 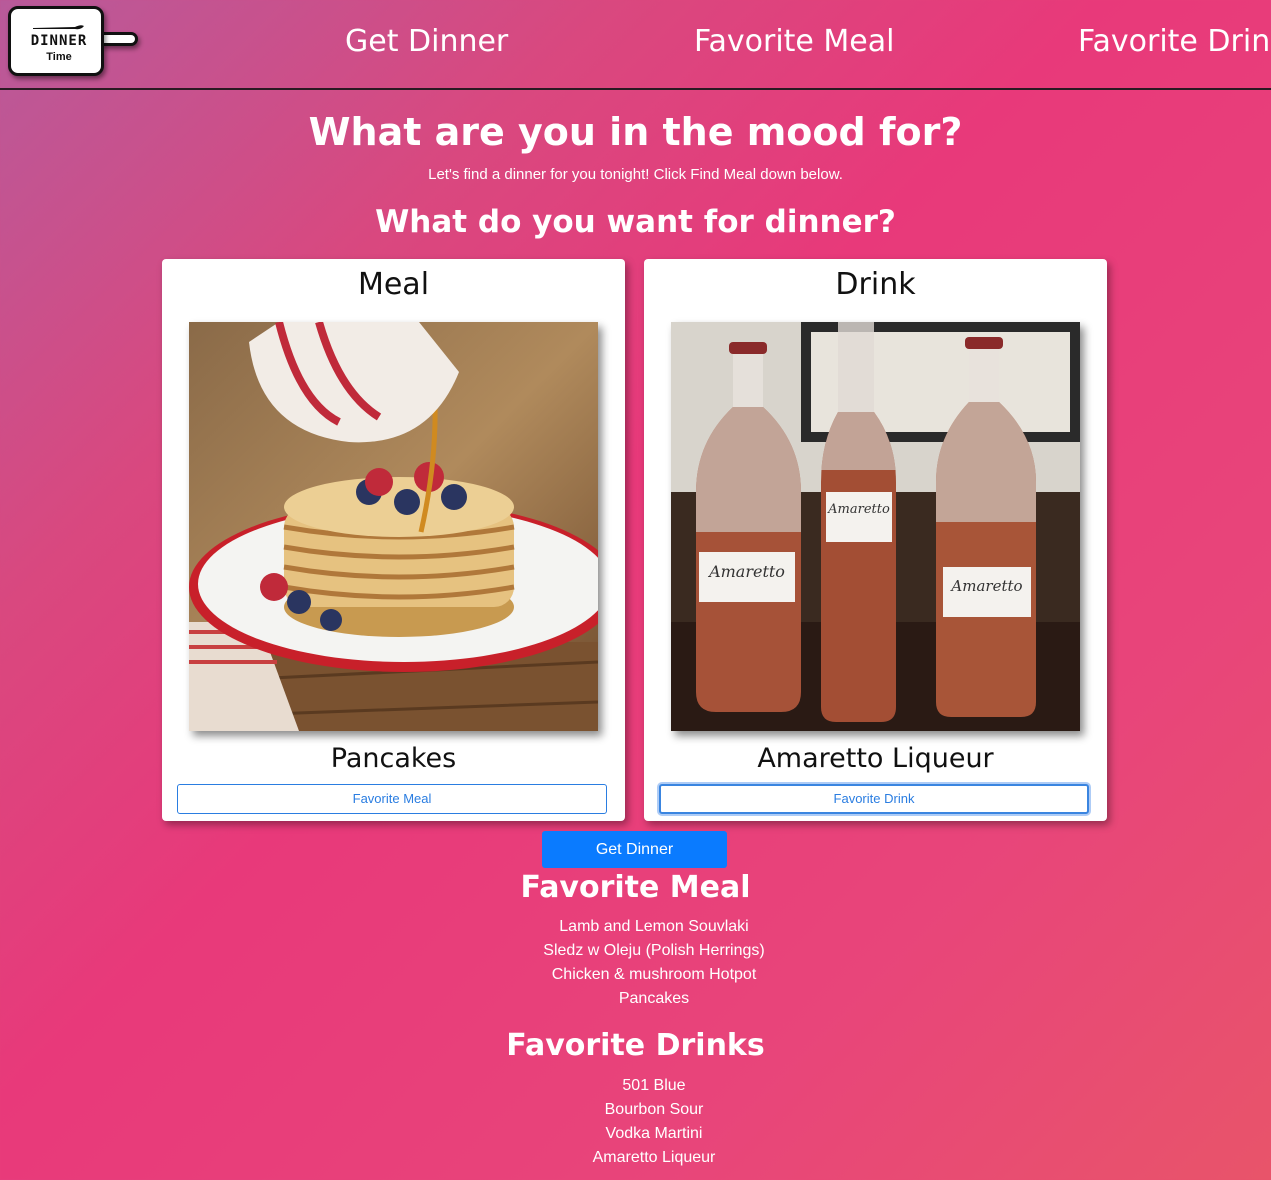 What do you see at coordinates (392, 799) in the screenshot?
I see `favorite-meal-button: Favorite Meal` at bounding box center [392, 799].